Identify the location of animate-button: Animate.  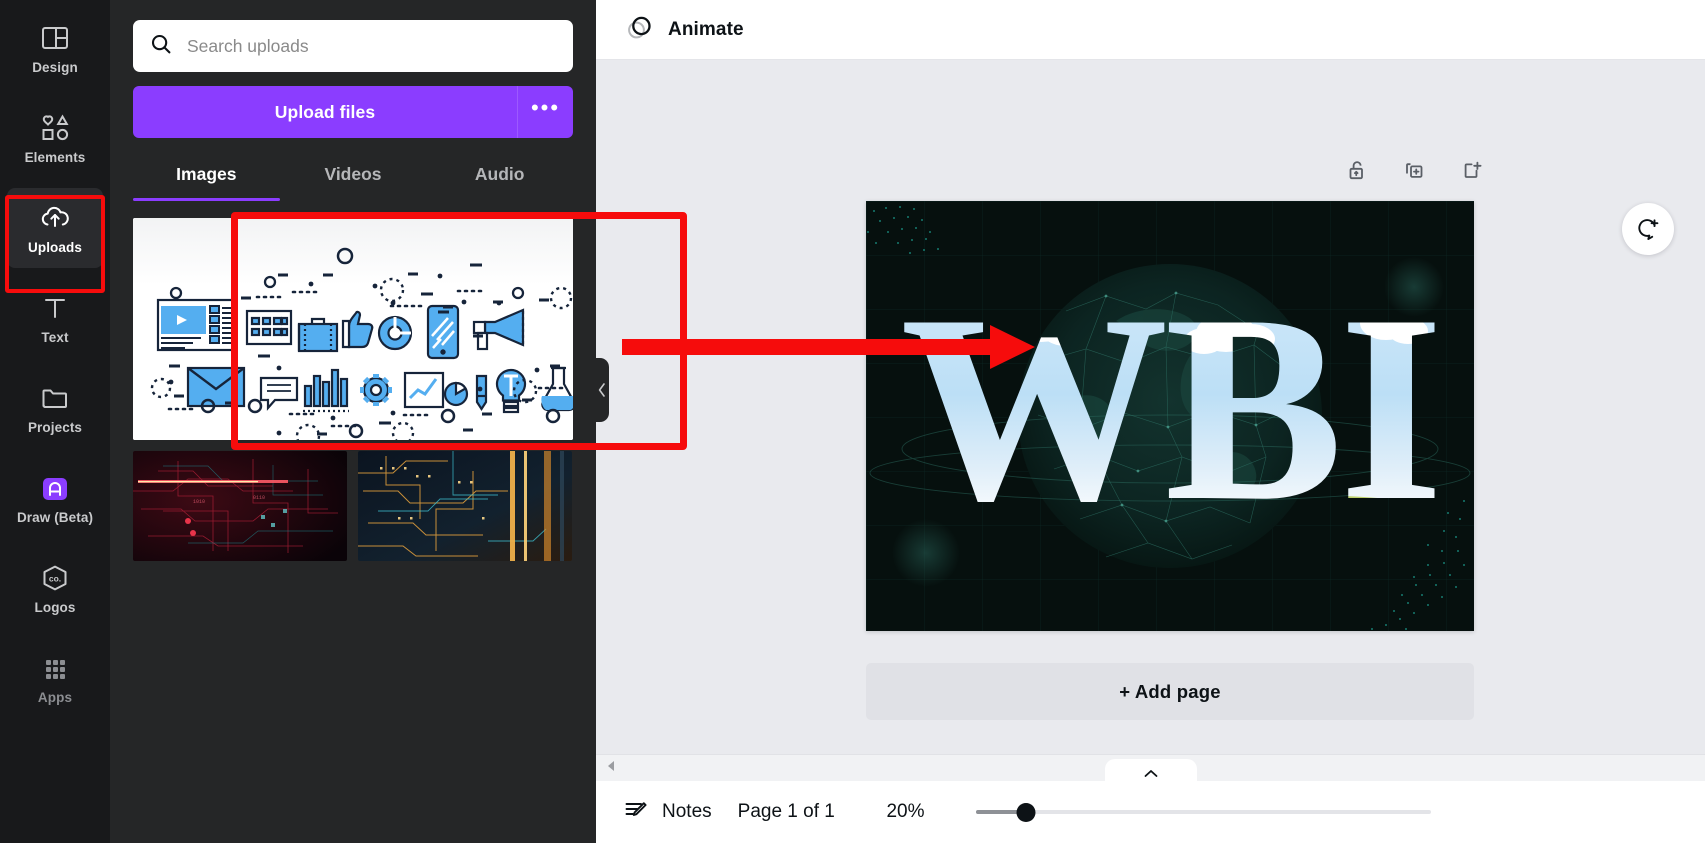
(684, 29).